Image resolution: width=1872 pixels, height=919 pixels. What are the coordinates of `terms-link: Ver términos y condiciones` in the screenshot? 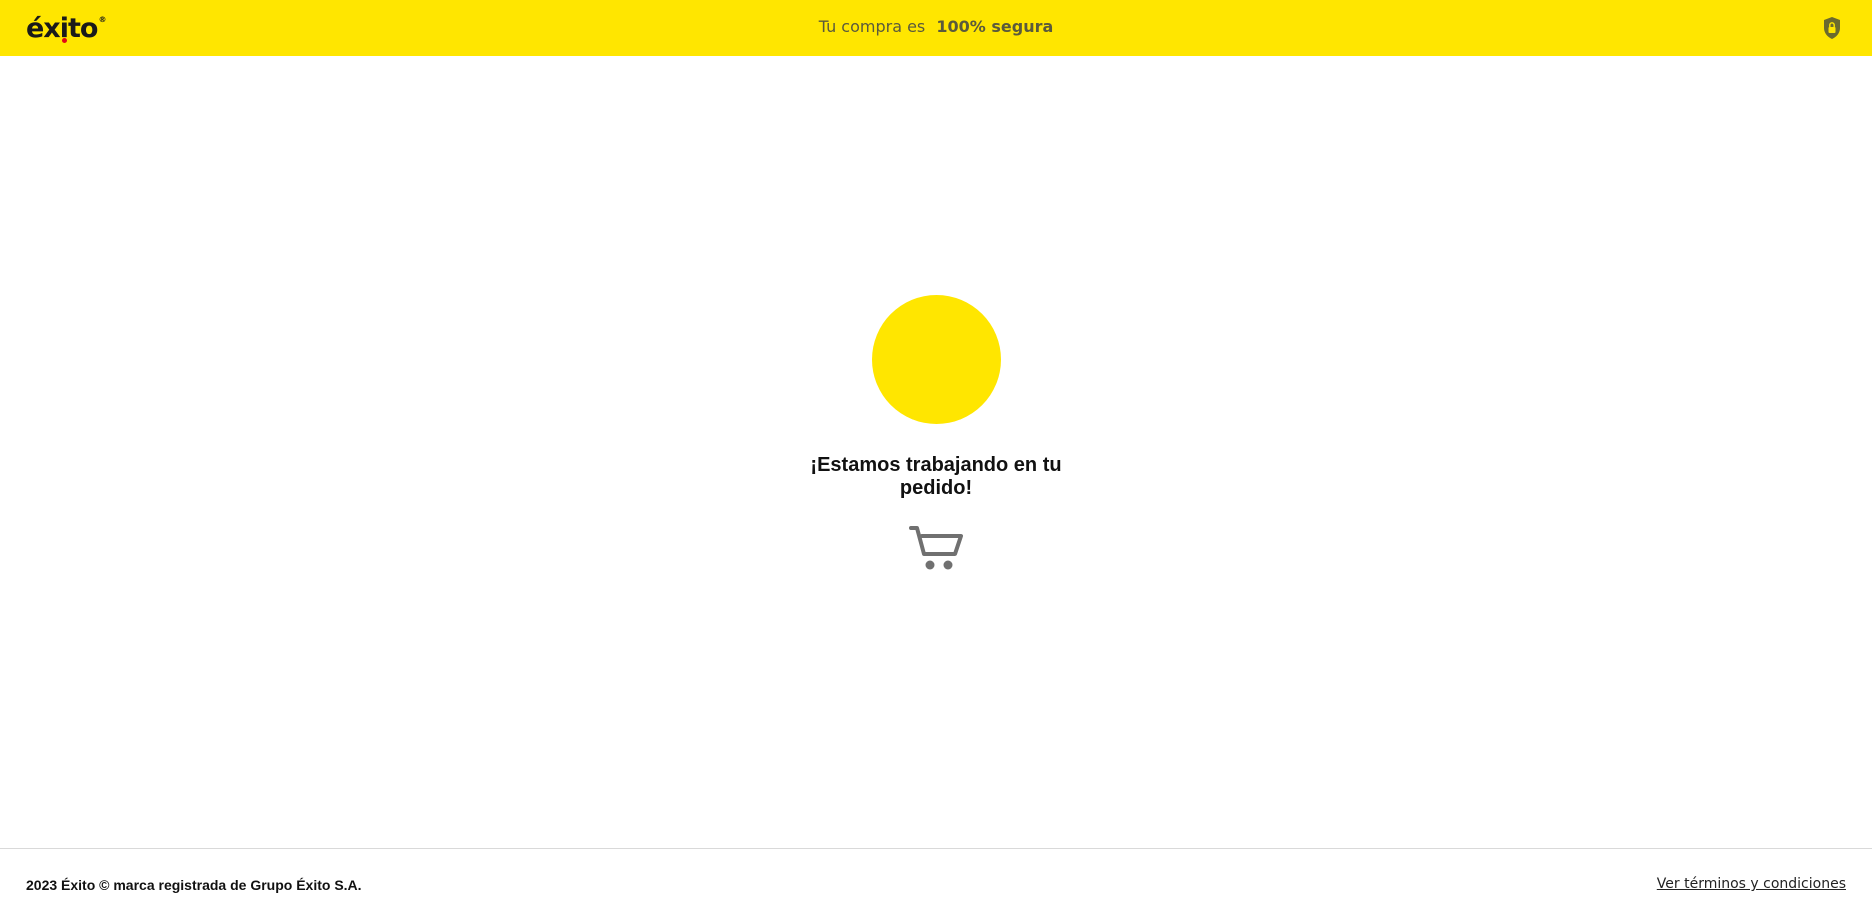 It's located at (1751, 884).